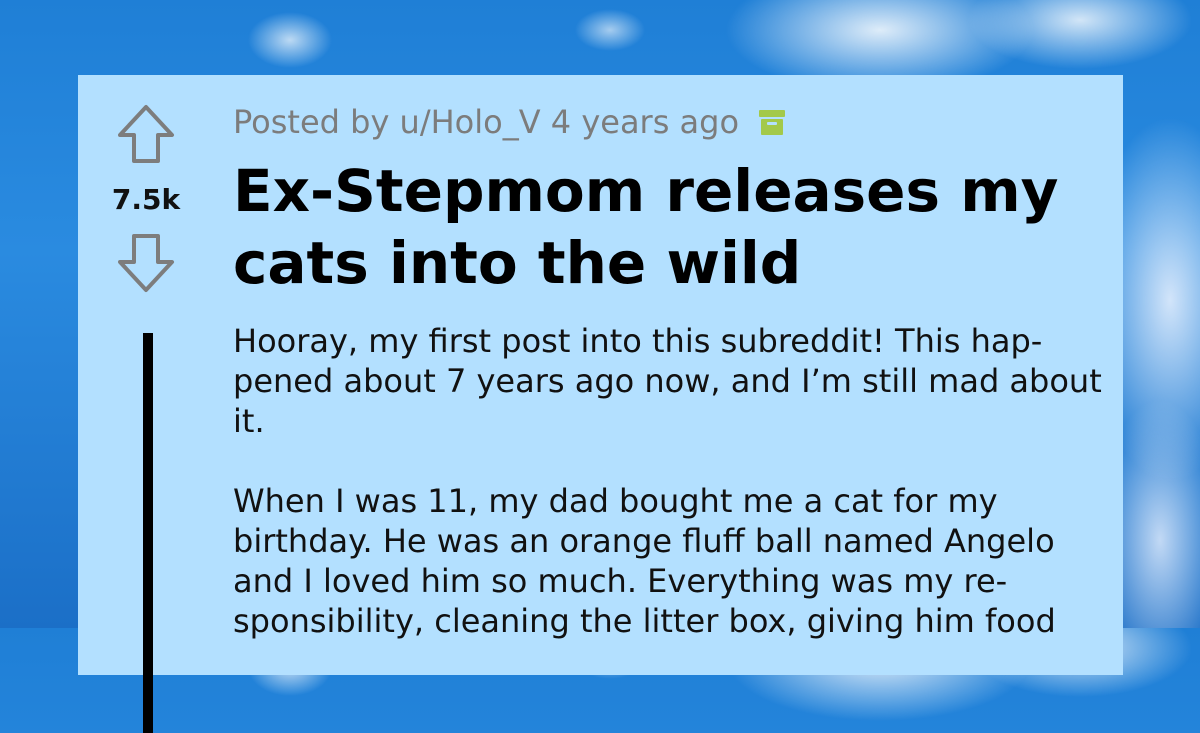 Image resolution: width=1200 pixels, height=733 pixels. I want to click on upvote-arrow-icon, so click(146, 134).